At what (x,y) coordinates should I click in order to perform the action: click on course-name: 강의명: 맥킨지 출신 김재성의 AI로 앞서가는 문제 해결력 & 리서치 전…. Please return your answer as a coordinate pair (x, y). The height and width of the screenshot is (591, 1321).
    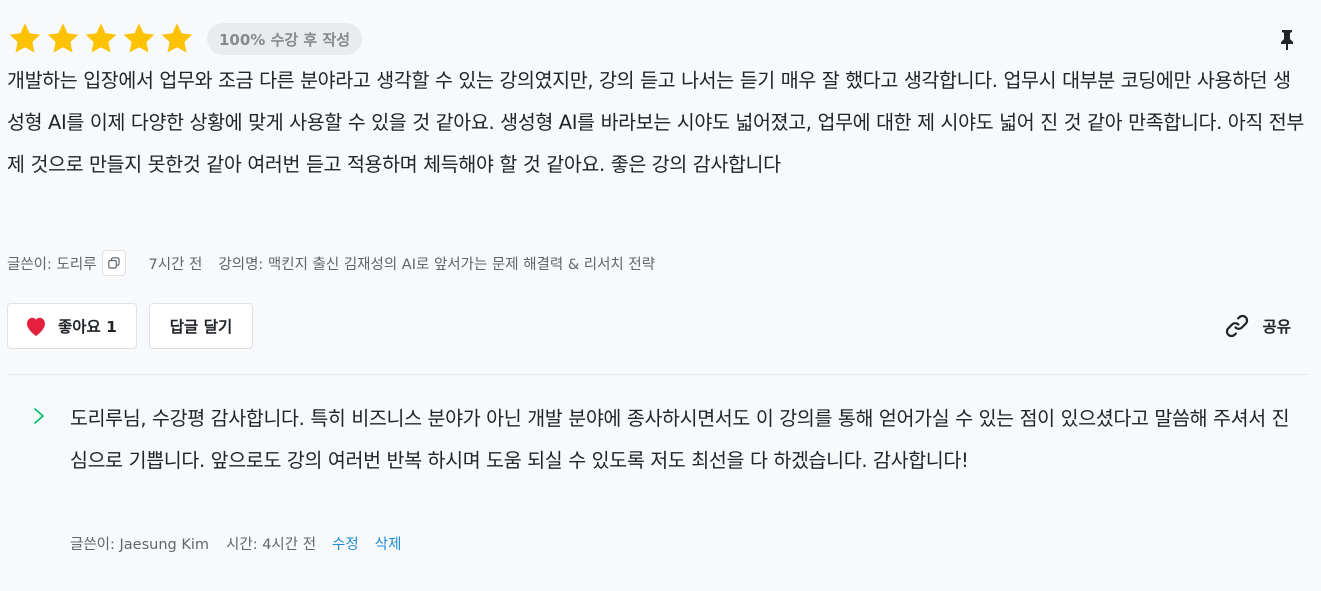
    Looking at the image, I should click on (436, 263).